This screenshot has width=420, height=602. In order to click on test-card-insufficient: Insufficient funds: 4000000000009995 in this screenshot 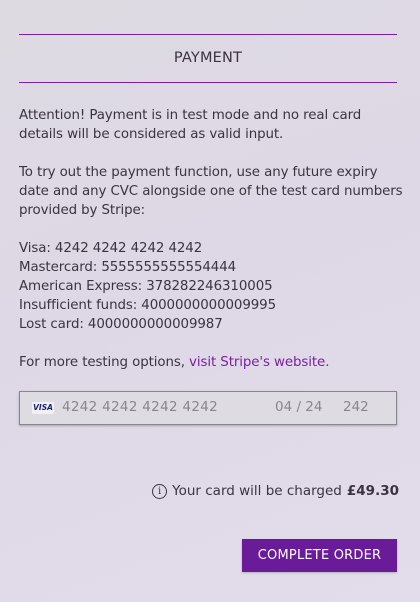, I will do `click(148, 305)`.